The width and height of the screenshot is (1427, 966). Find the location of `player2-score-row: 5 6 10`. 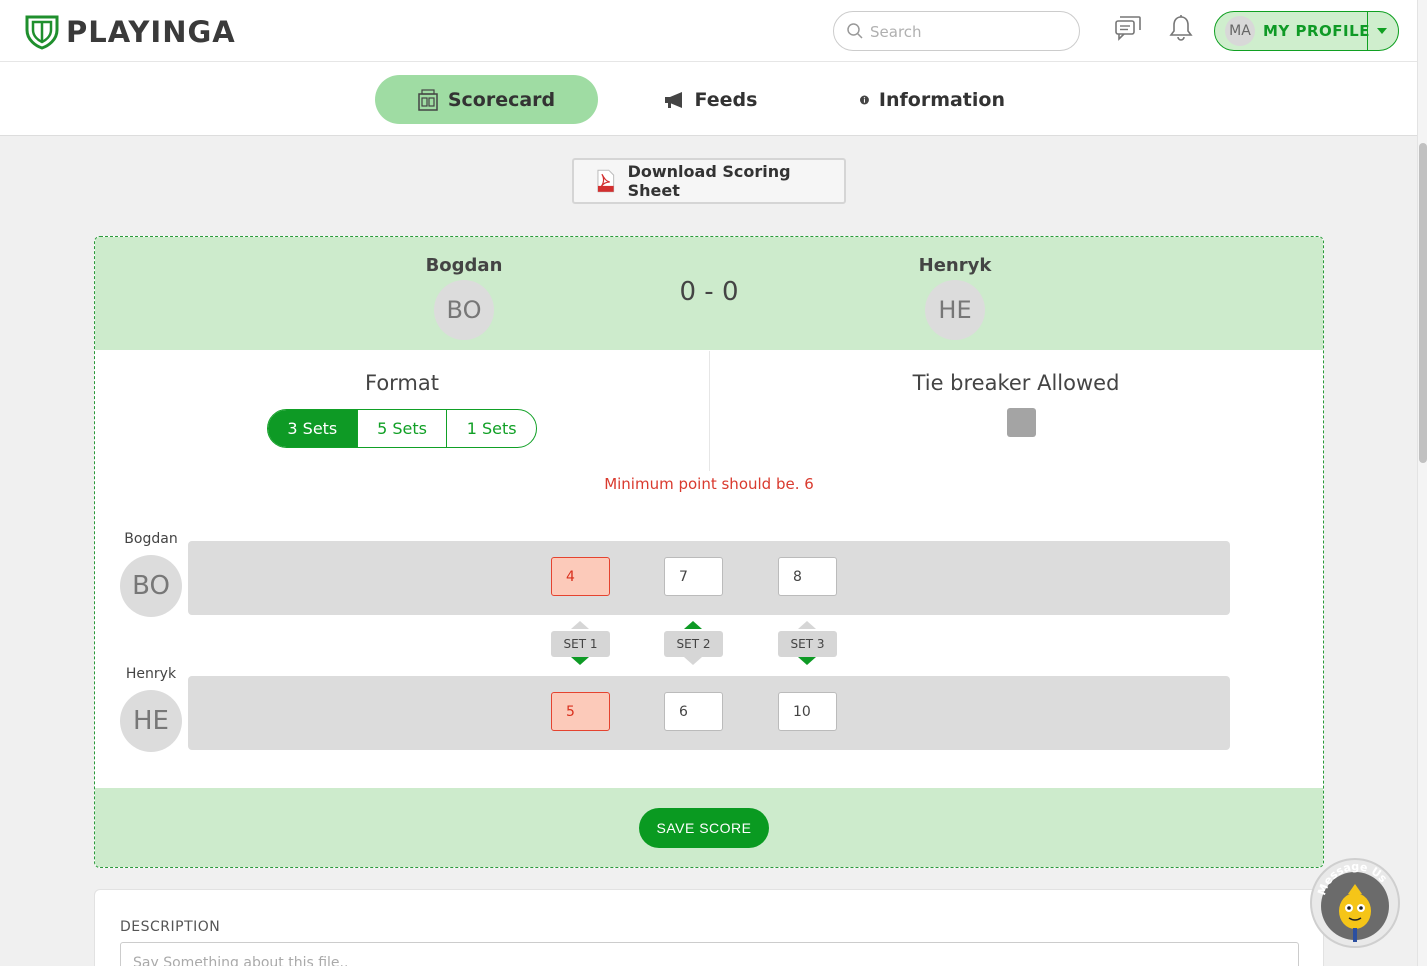

player2-score-row: 5 6 10 is located at coordinates (709, 713).